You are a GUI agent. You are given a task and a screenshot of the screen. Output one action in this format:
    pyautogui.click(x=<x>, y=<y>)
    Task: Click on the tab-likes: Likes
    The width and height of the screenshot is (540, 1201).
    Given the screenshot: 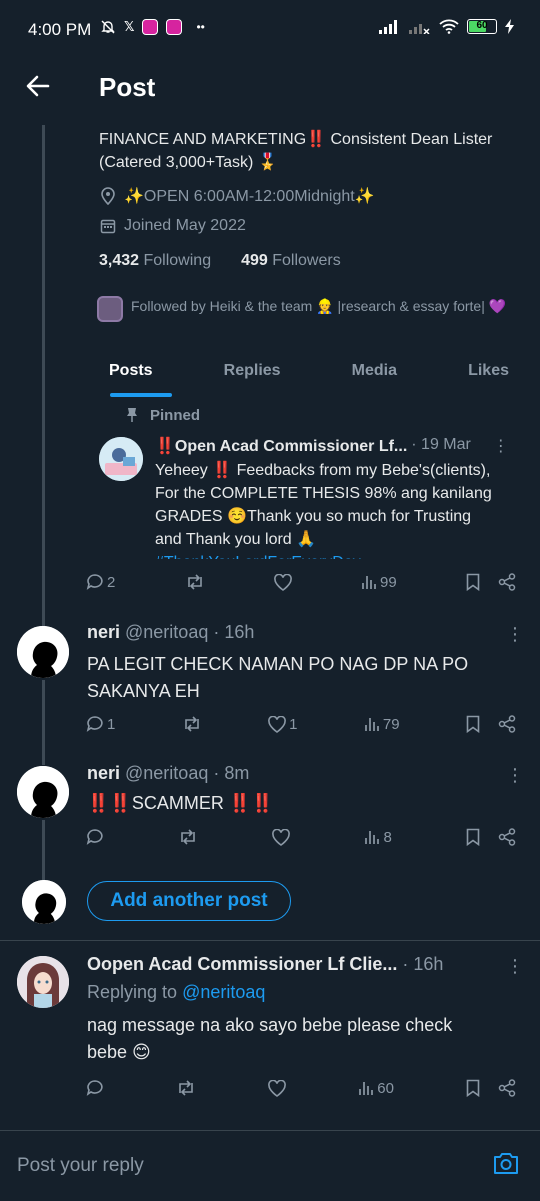 What is the action you would take?
    pyautogui.click(x=488, y=371)
    